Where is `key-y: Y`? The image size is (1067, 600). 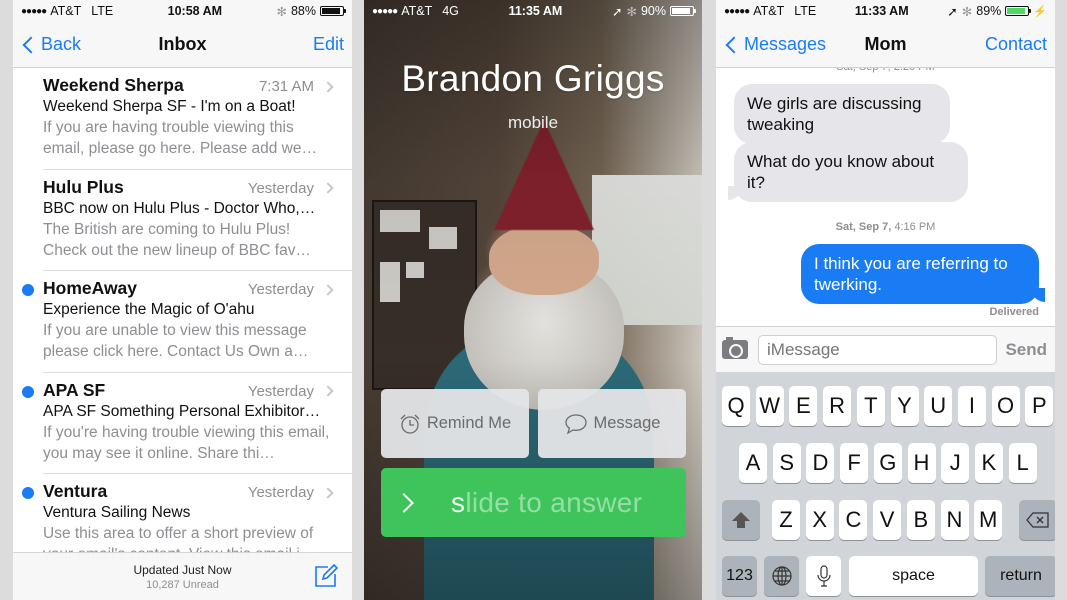 key-y: Y is located at coordinates (904, 406).